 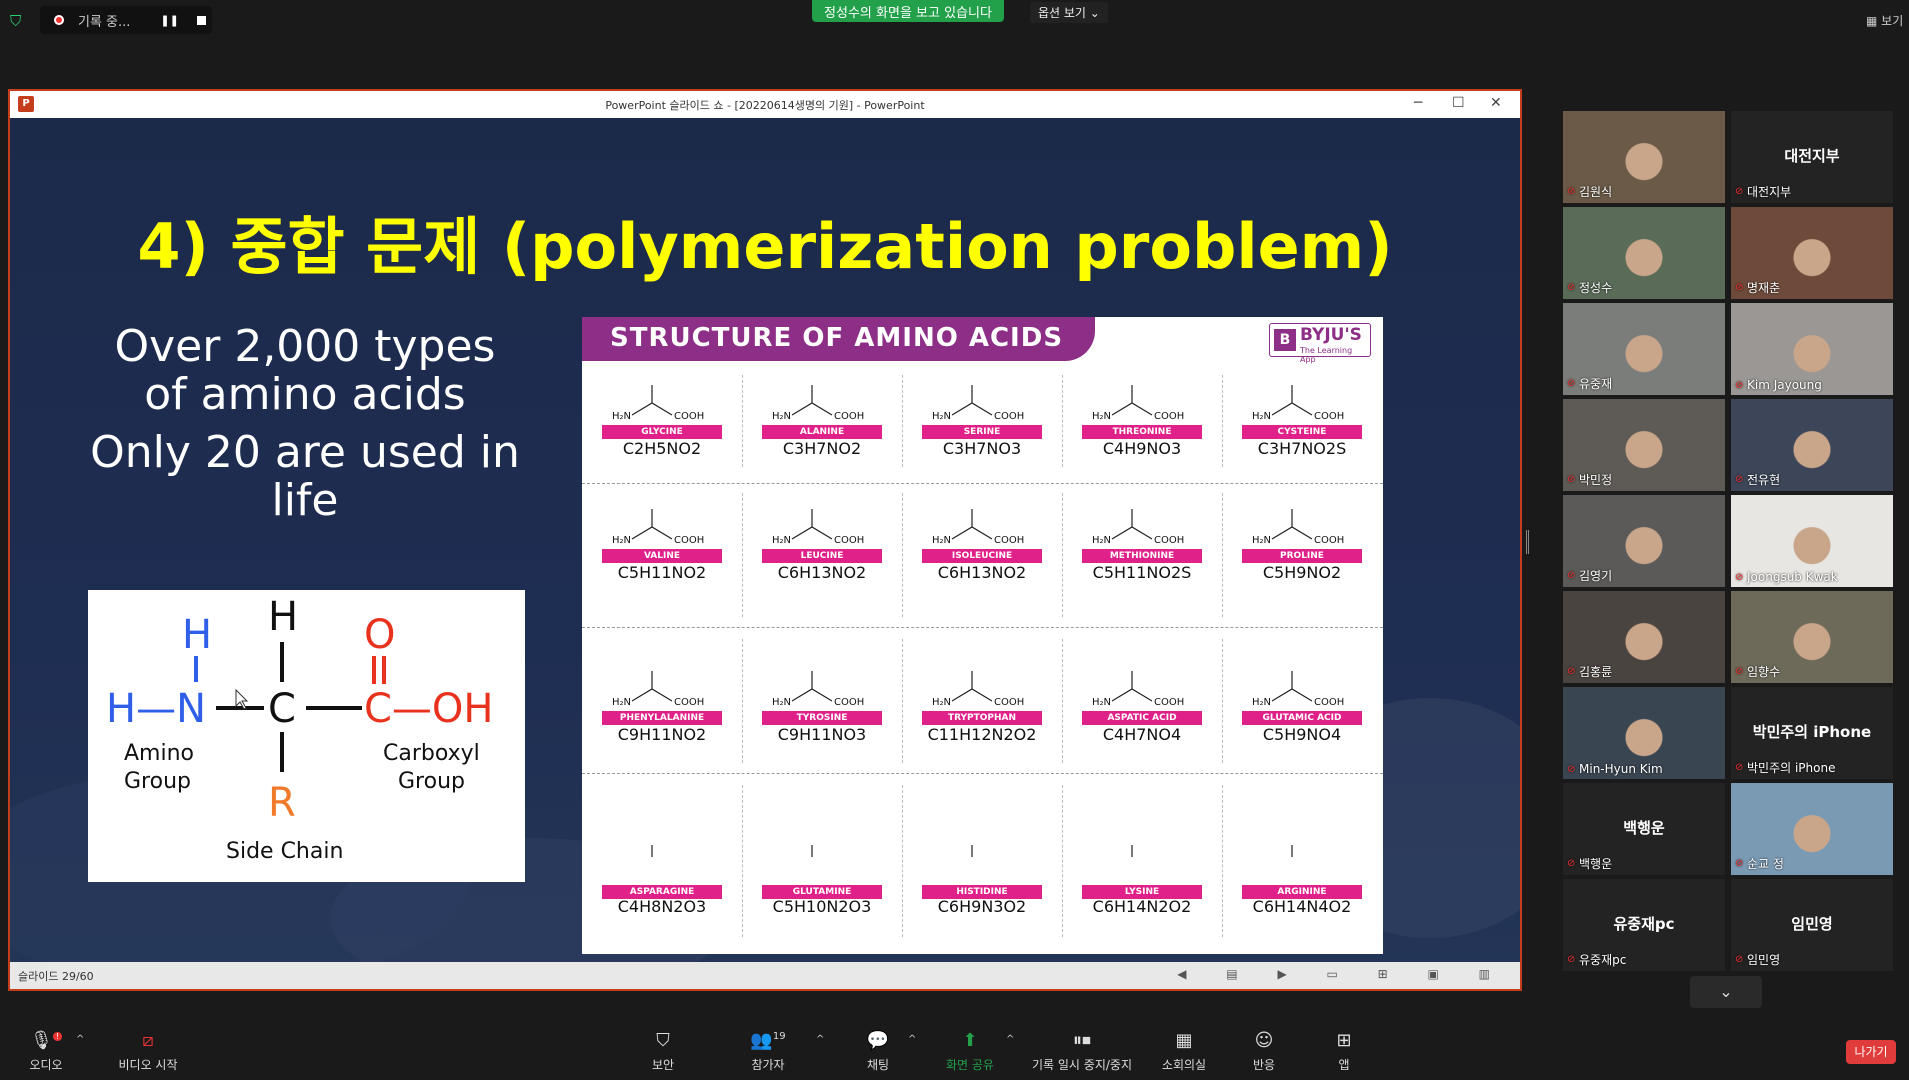 What do you see at coordinates (1812, 829) in the screenshot?
I see `participant-tile: ⊘ 순교 정` at bounding box center [1812, 829].